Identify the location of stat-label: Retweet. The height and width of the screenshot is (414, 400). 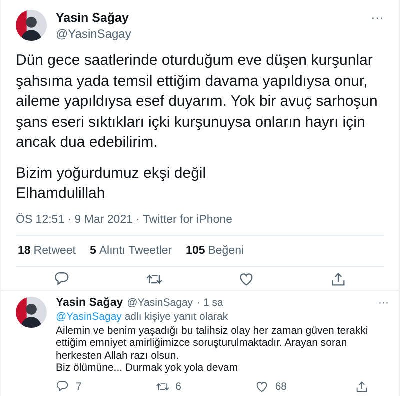
(55, 250).